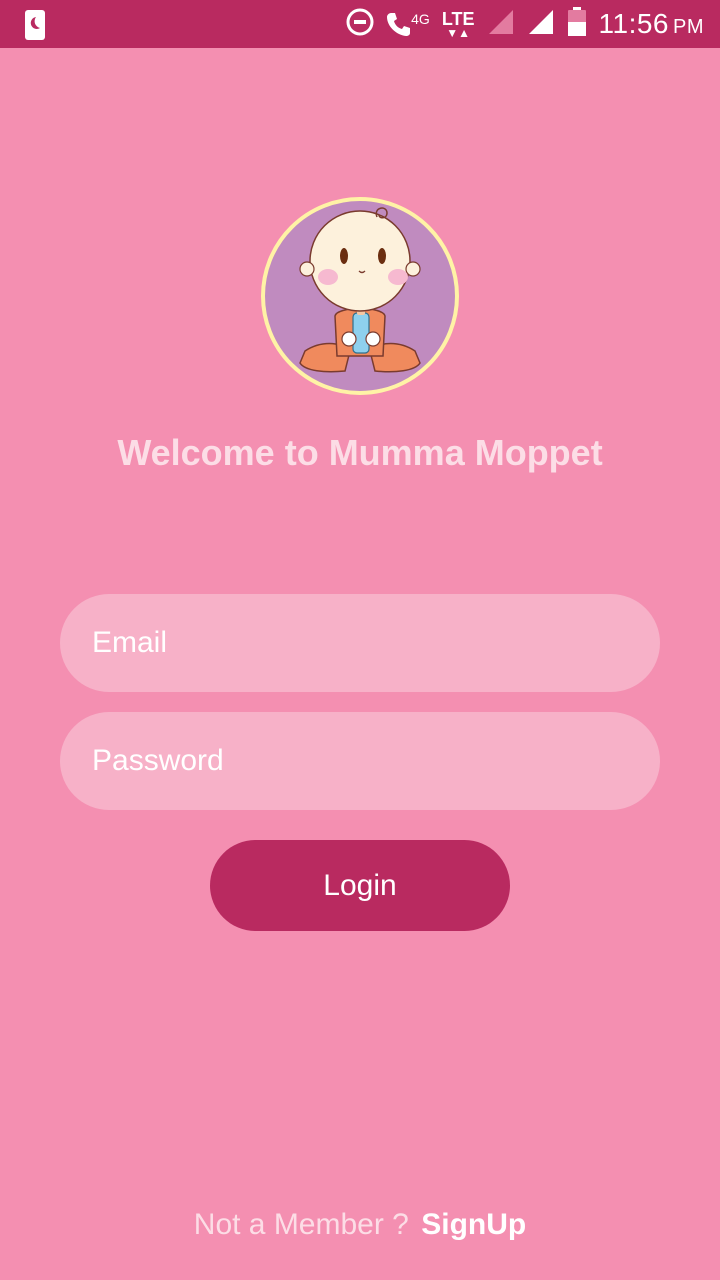 The image size is (720, 1280). What do you see at coordinates (577, 24) in the screenshot?
I see `battery-icon` at bounding box center [577, 24].